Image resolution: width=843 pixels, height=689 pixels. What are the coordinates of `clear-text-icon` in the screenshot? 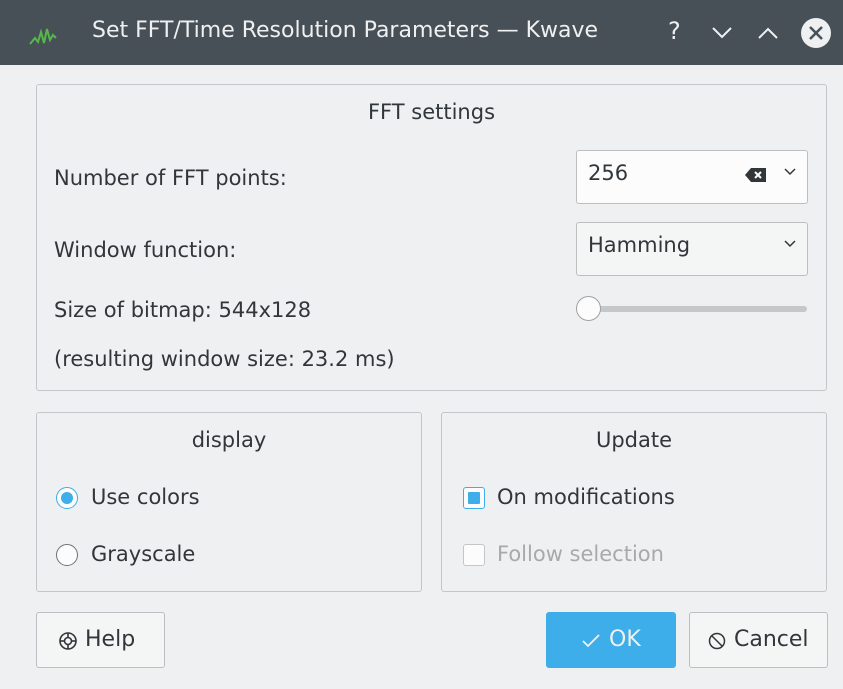 It's located at (756, 175).